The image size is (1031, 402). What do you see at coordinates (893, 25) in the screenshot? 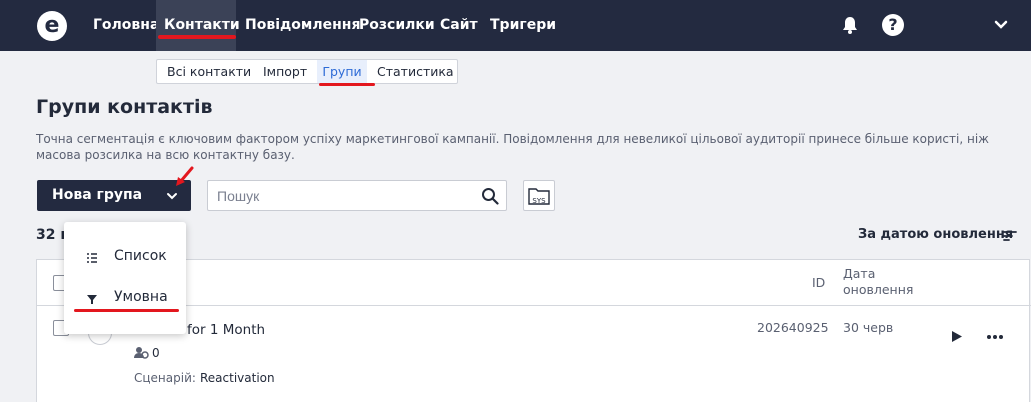
I see `help-icon: ?` at bounding box center [893, 25].